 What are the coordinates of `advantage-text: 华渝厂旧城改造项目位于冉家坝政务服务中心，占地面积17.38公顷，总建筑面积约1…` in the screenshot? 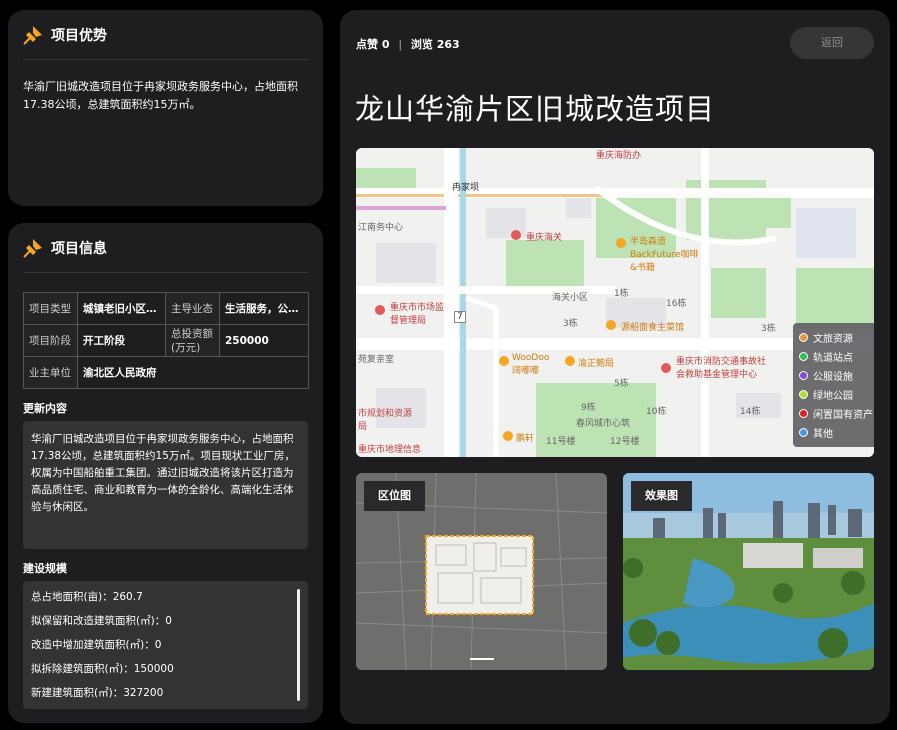 It's located at (160, 95).